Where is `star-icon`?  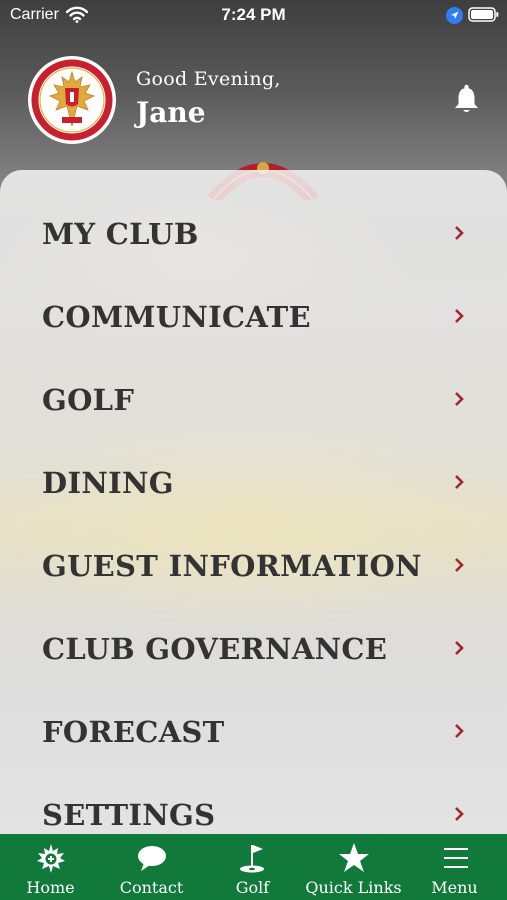 star-icon is located at coordinates (353, 857).